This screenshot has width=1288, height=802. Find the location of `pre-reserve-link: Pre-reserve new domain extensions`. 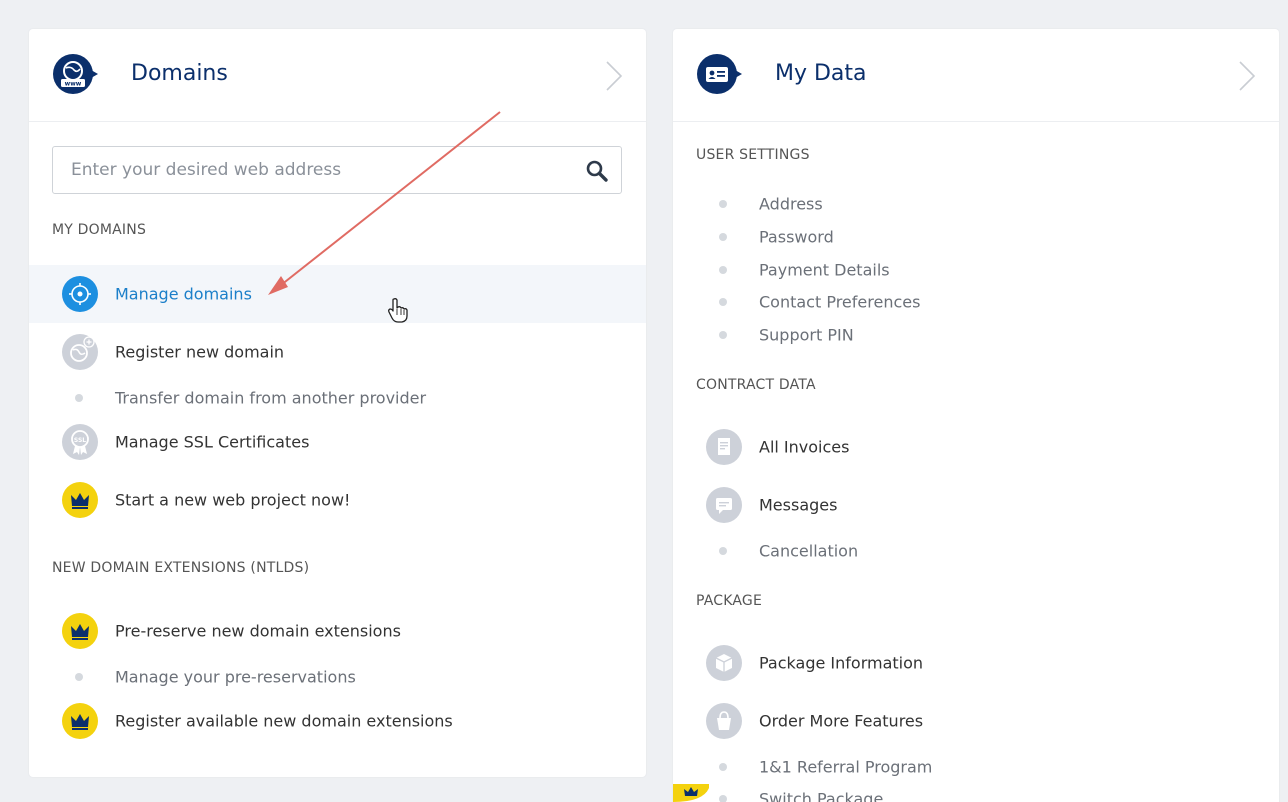

pre-reserve-link: Pre-reserve new domain extensions is located at coordinates (258, 631).